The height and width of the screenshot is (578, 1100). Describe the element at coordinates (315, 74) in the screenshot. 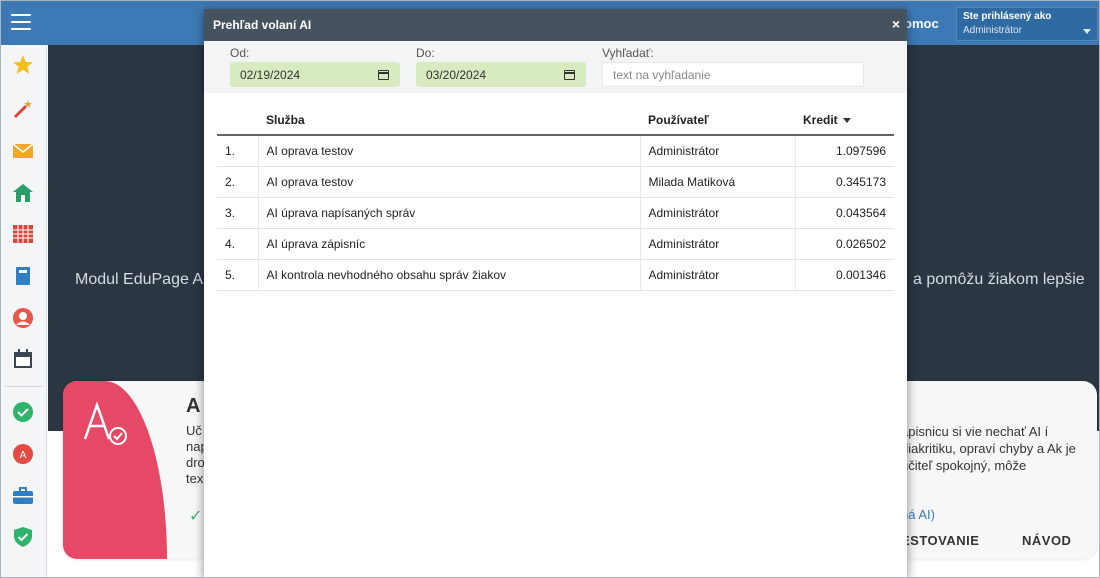

I see `from-date-input` at that location.